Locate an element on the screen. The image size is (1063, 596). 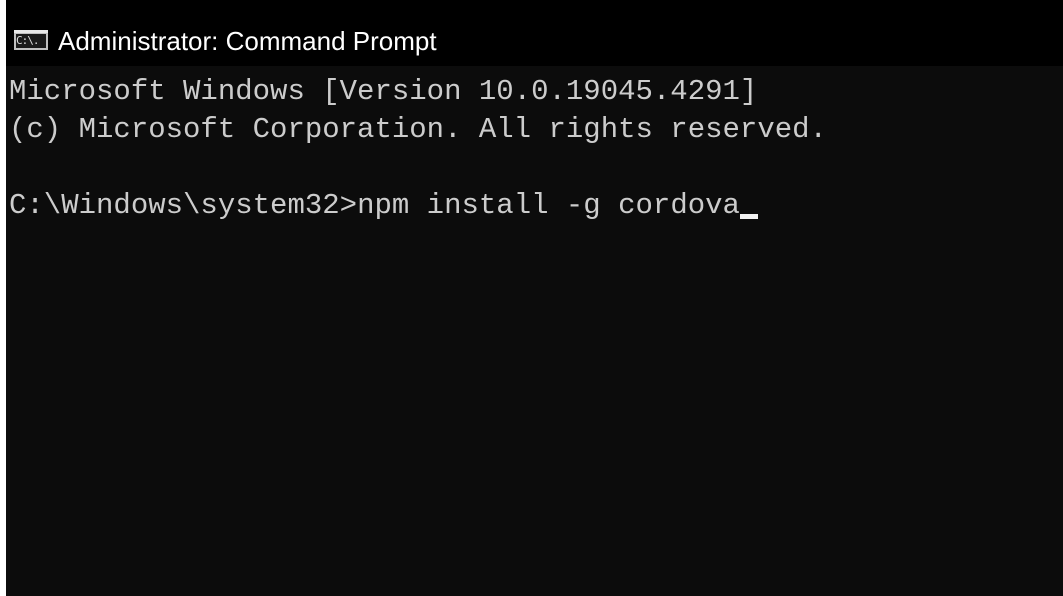
title-bar: C:\. Administrator: Command Prompt is located at coordinates (534, 33).